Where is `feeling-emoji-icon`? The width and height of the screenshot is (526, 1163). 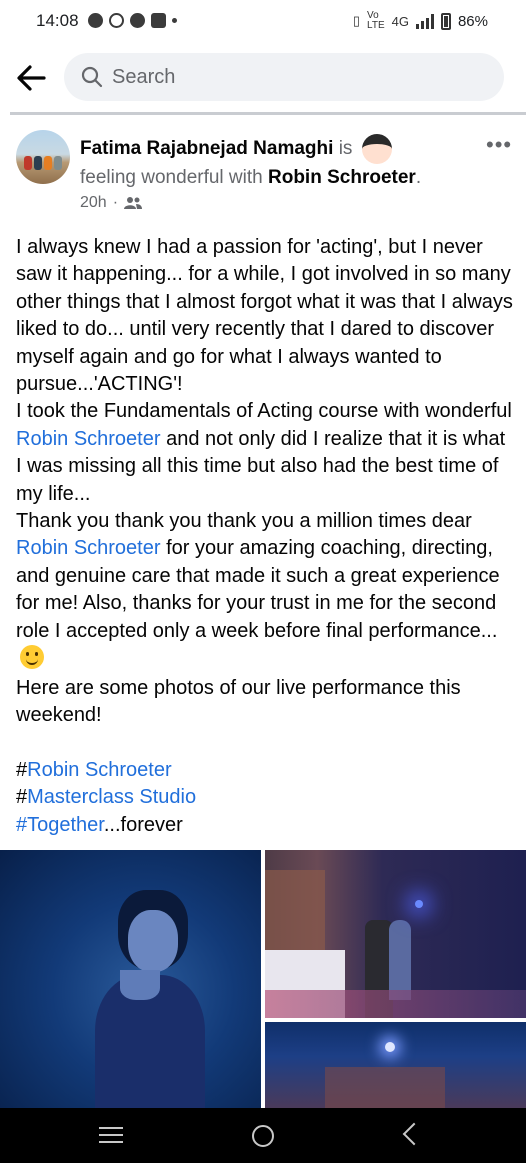 feeling-emoji-icon is located at coordinates (376, 149).